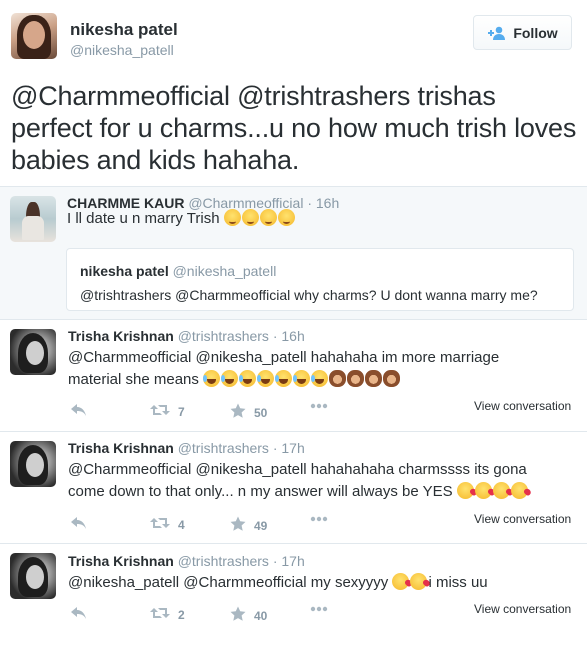 The image size is (587, 645). What do you see at coordinates (248, 412) in the screenshot?
I see `favorite-button: 50` at bounding box center [248, 412].